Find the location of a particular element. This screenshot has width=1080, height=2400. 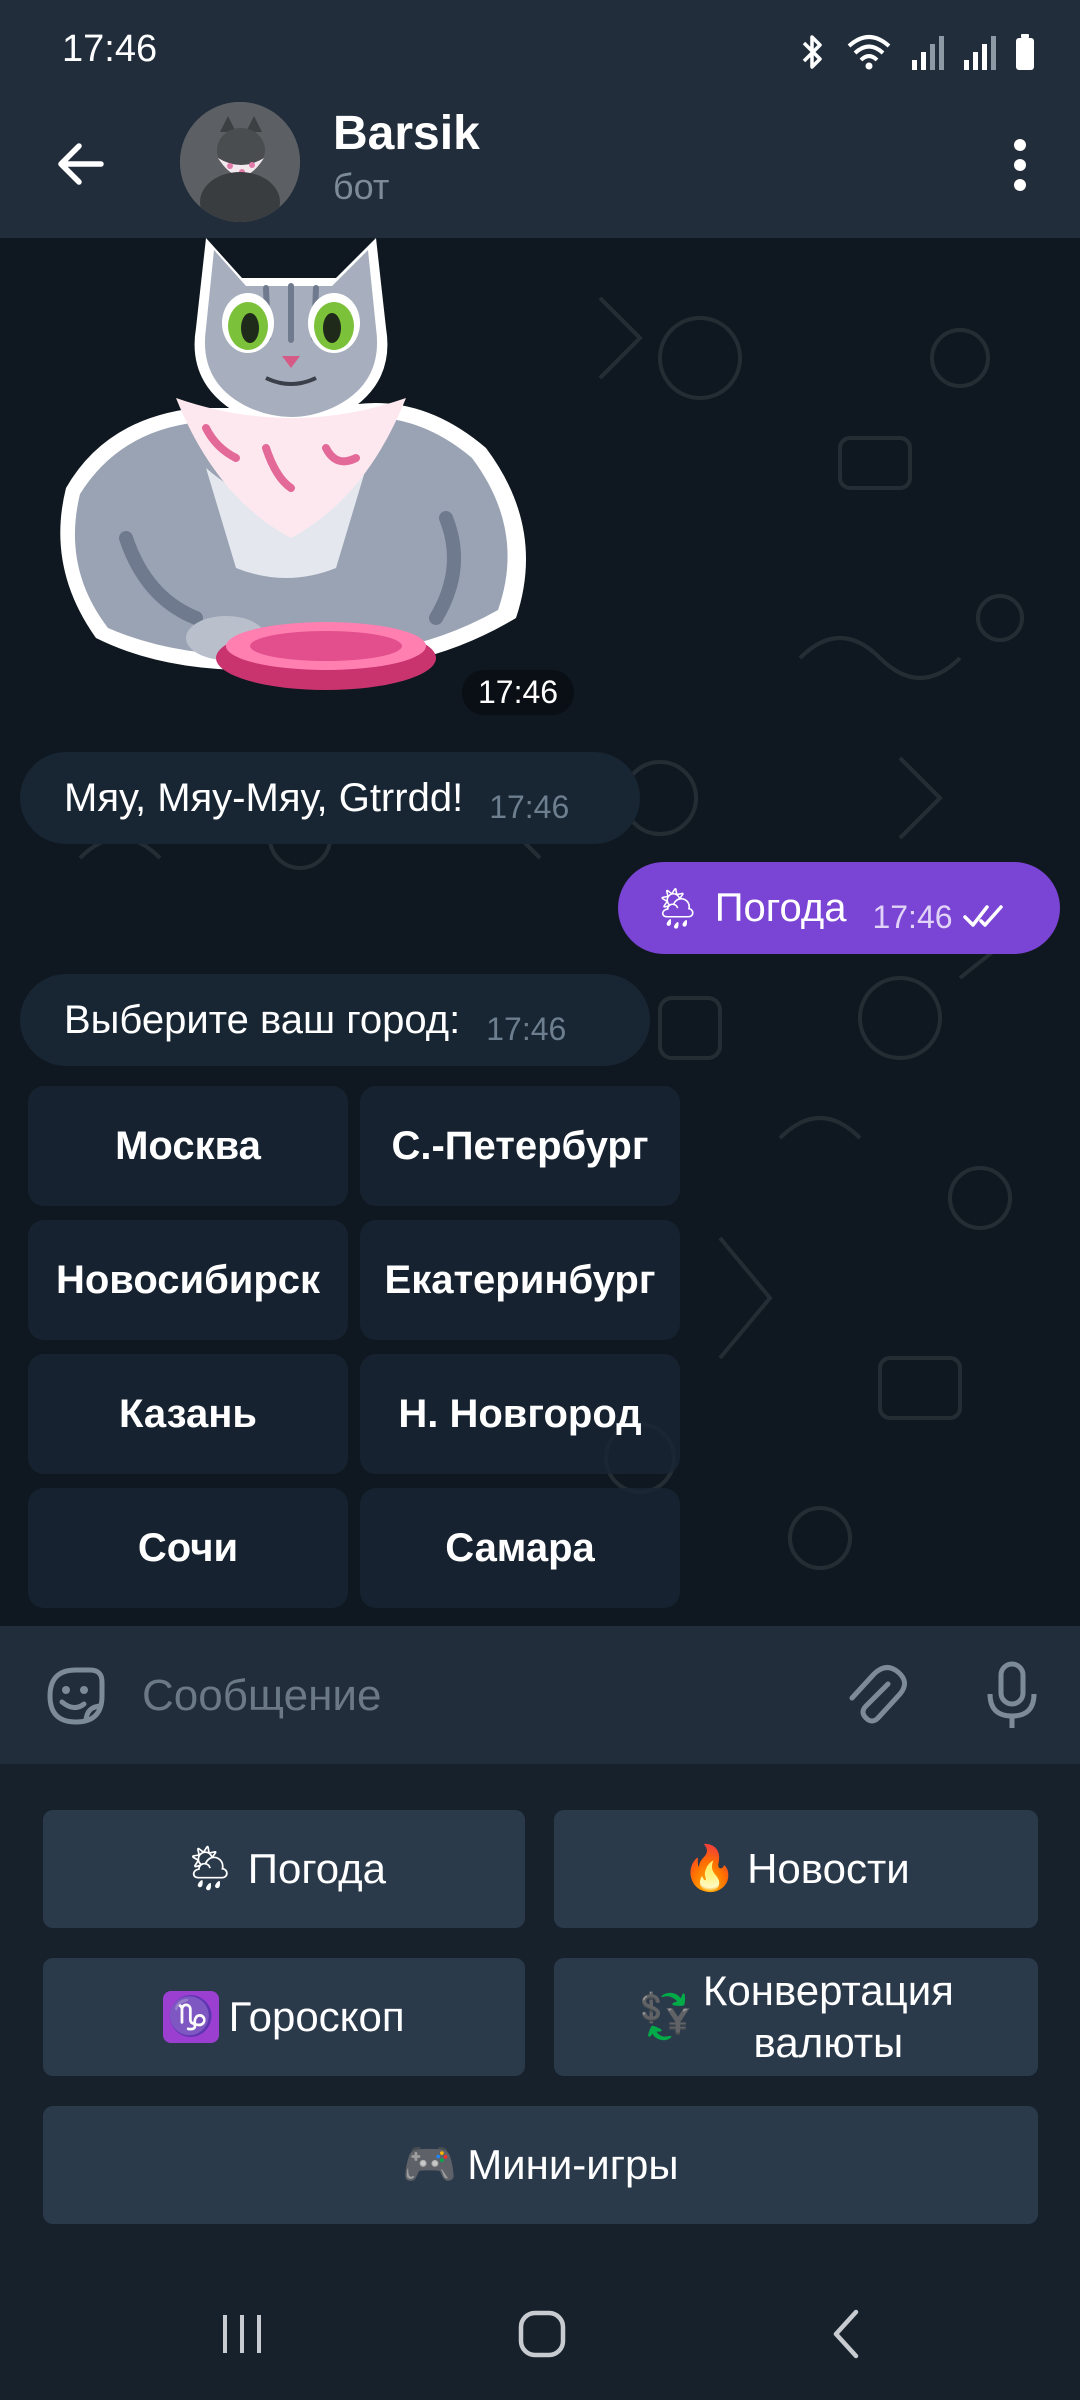

message-text: Погода is located at coordinates (780, 907).